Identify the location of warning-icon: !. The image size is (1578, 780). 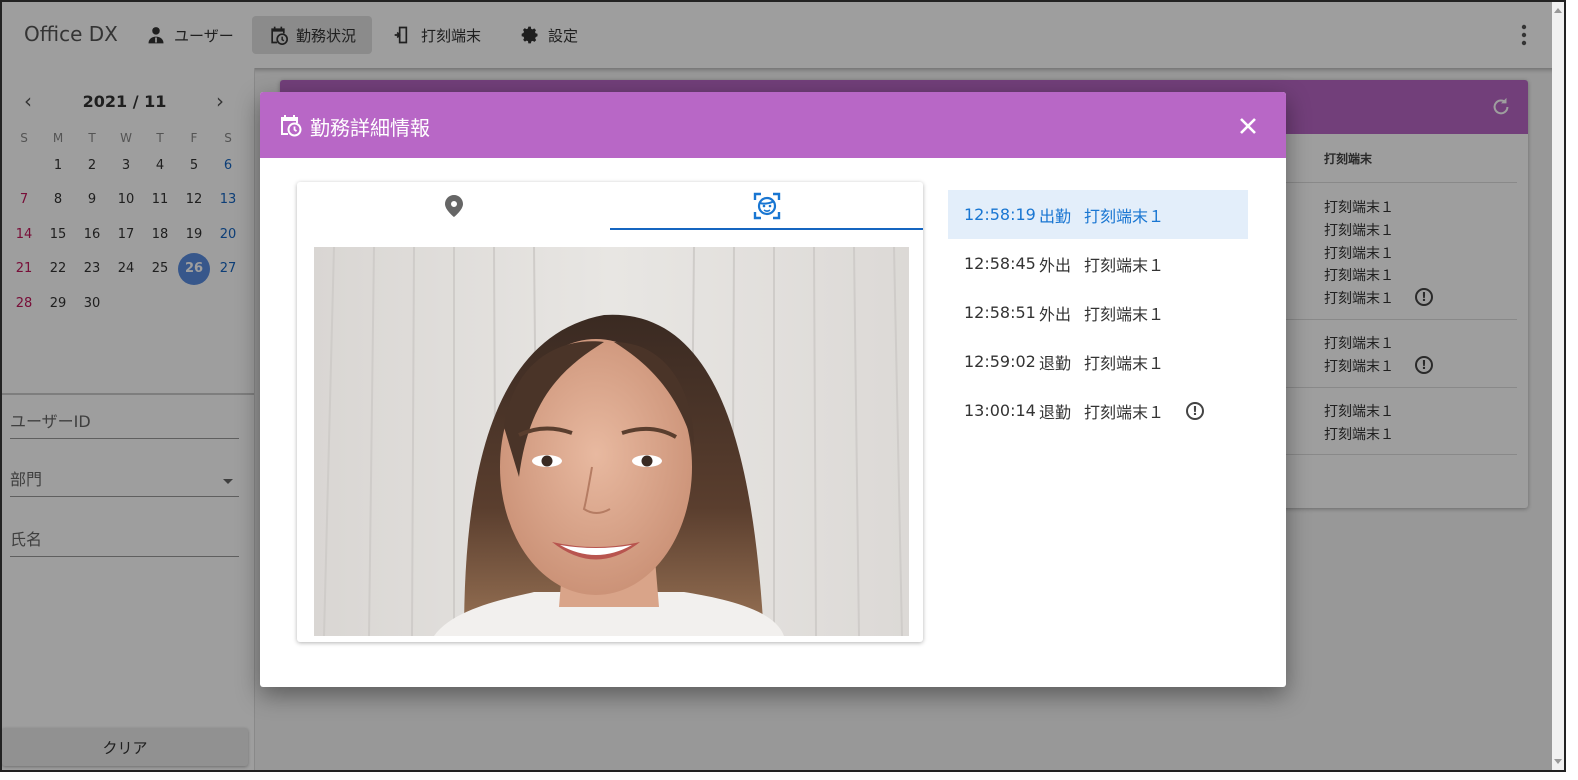
(1195, 410).